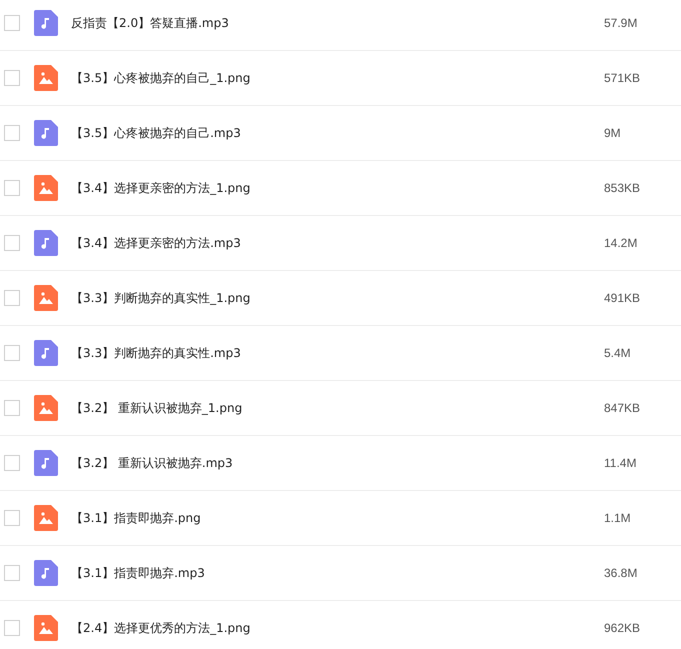 Image resolution: width=681 pixels, height=649 pixels. I want to click on file-size: 57.9M, so click(621, 23).